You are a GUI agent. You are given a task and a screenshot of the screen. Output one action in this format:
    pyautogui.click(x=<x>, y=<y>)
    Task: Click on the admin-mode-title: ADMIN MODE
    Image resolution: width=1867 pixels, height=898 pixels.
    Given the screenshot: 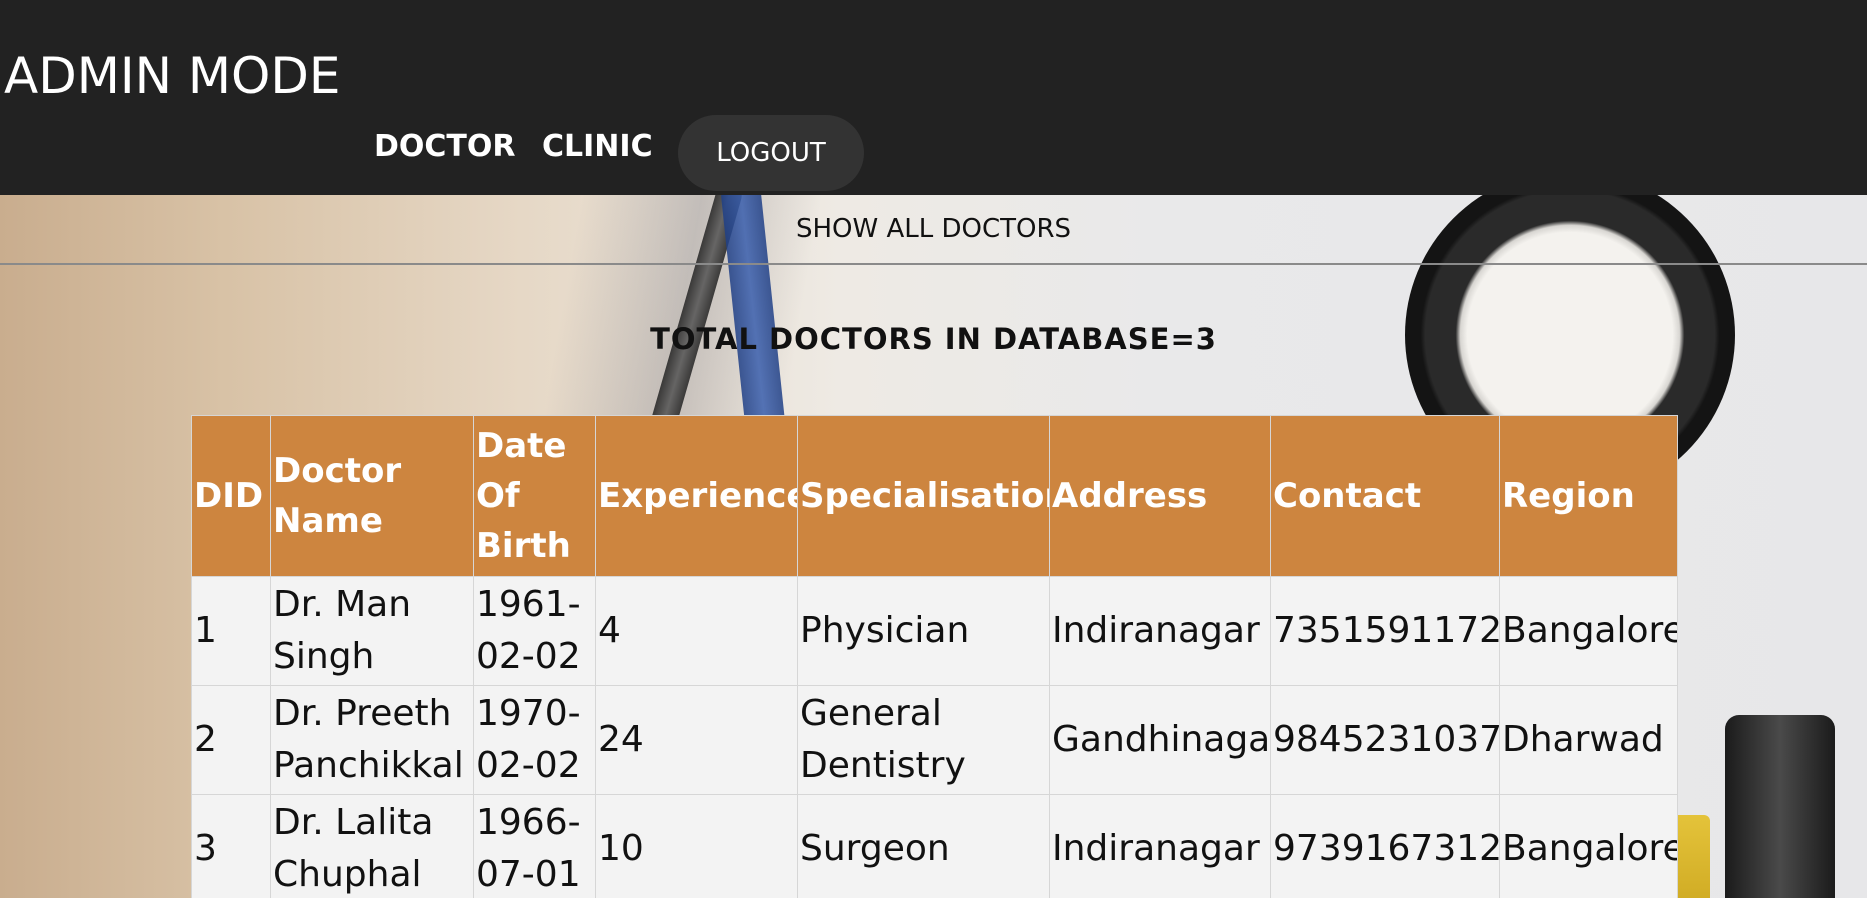 What is the action you would take?
    pyautogui.click(x=172, y=76)
    